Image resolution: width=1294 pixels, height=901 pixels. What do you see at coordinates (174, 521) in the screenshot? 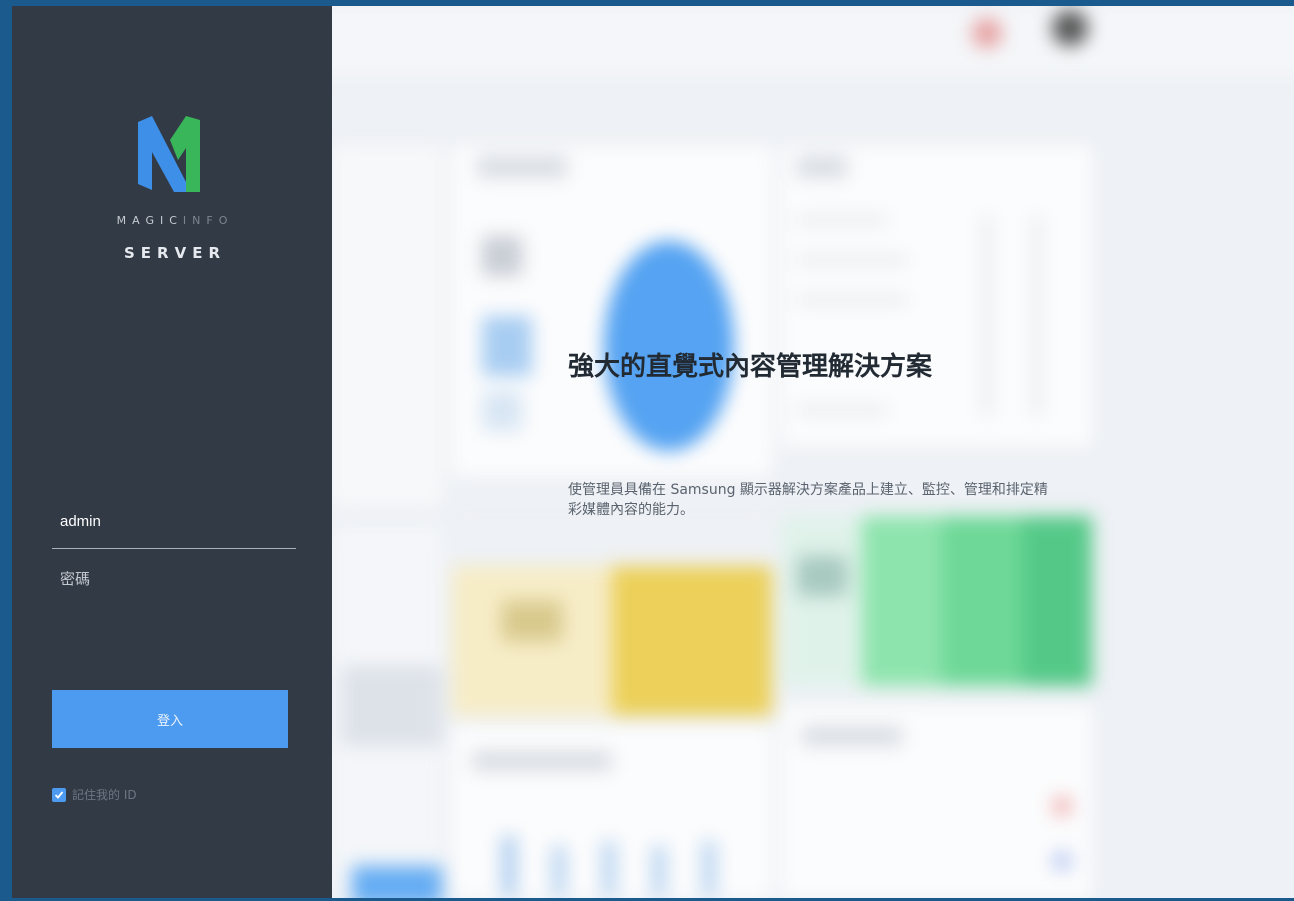
I see `username-input` at bounding box center [174, 521].